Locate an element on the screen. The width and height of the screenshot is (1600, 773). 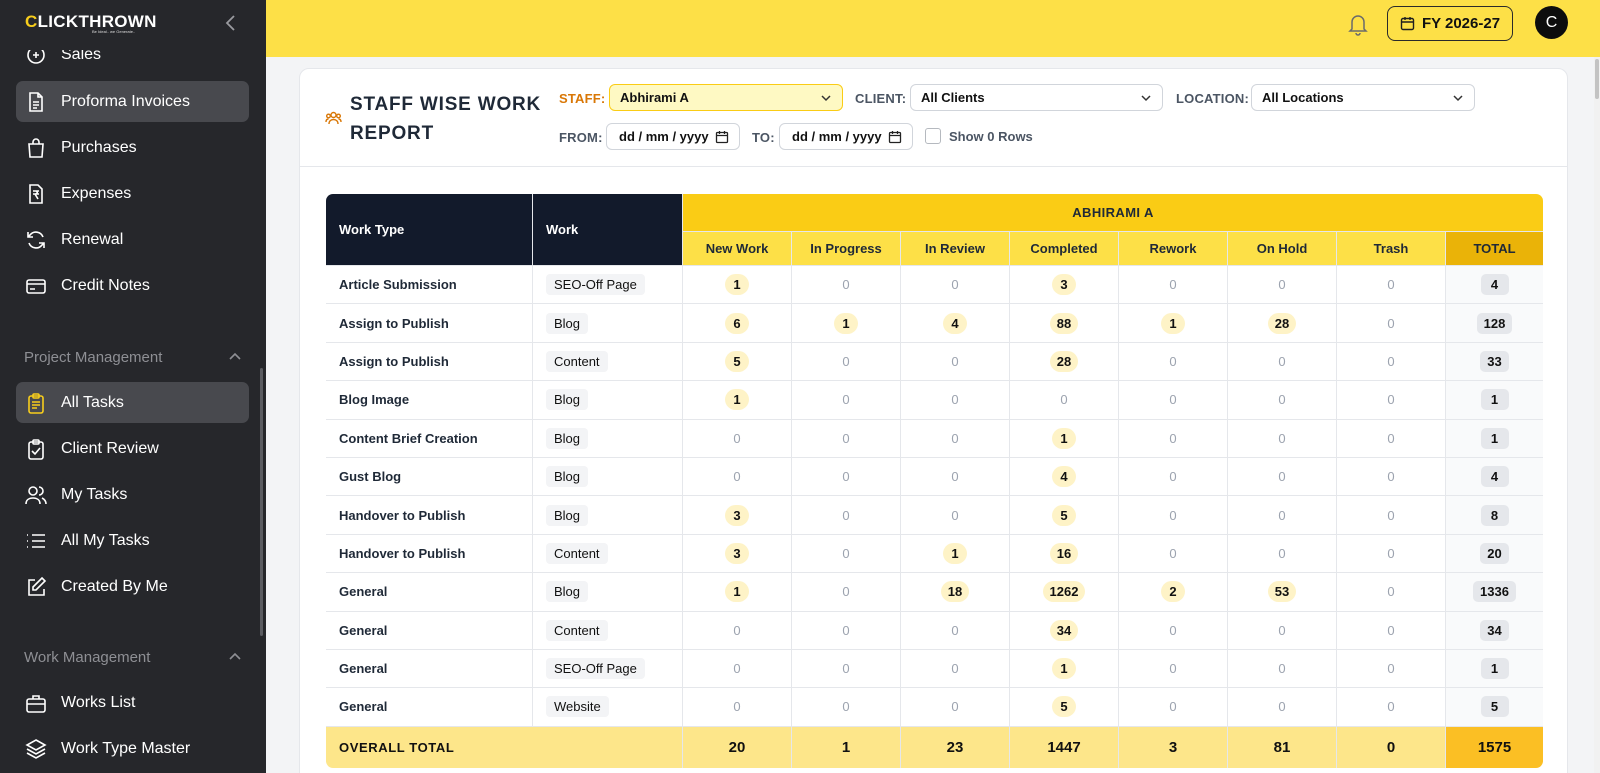
to-date-input: dd / mm / yyyy is located at coordinates (846, 136).